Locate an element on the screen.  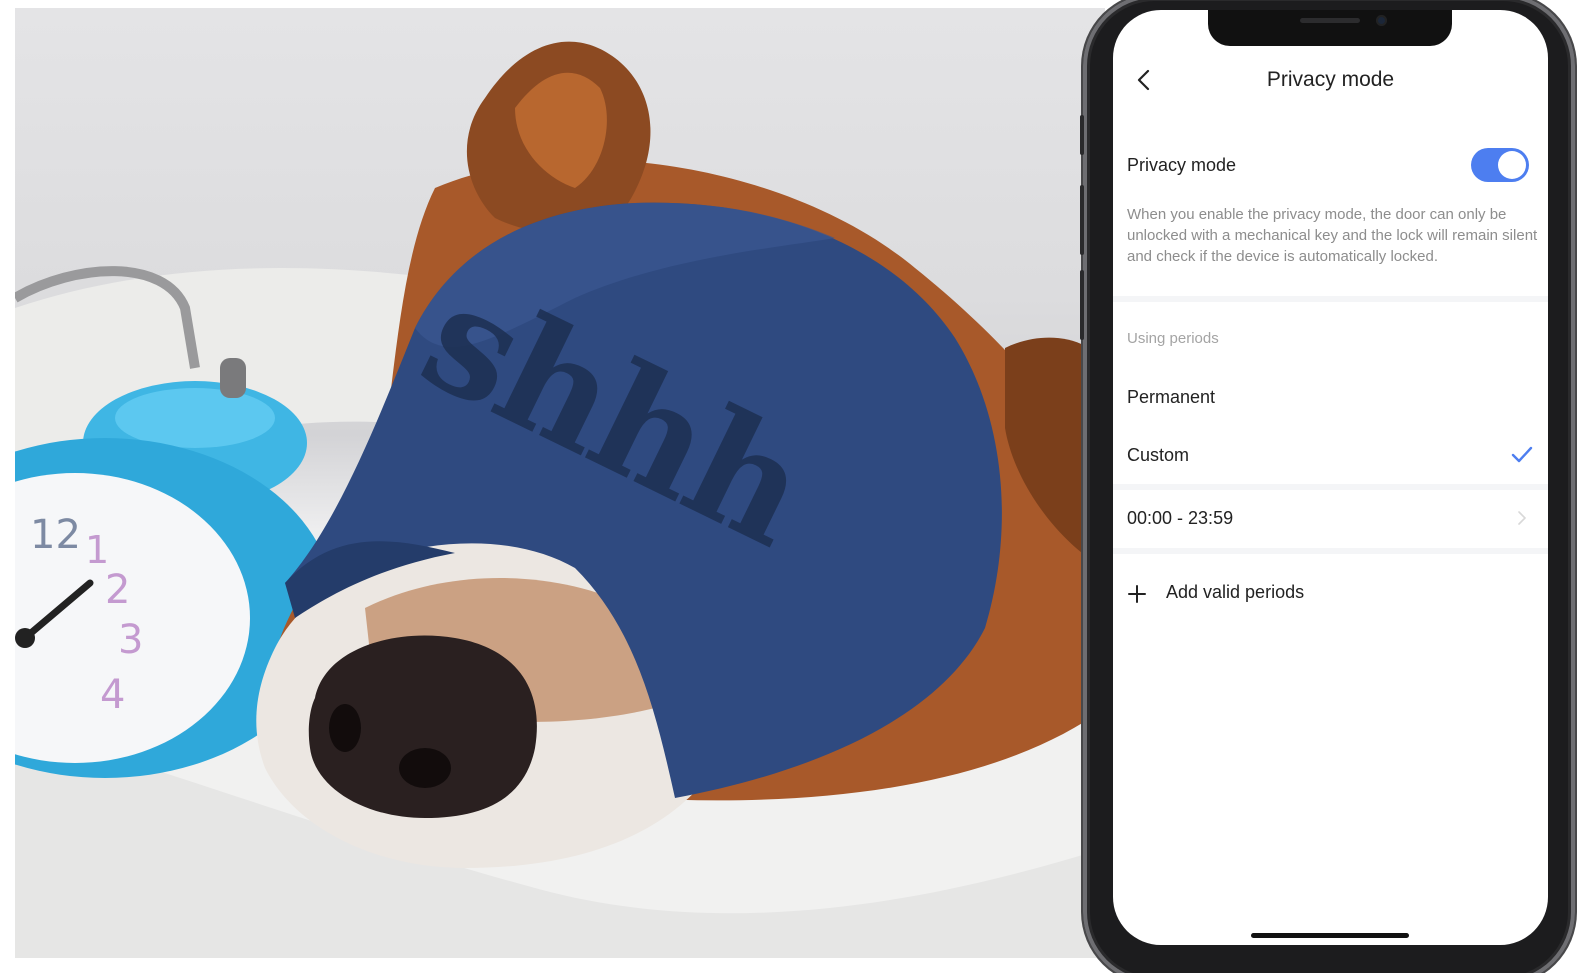
toggle-knob is located at coordinates (1512, 165).